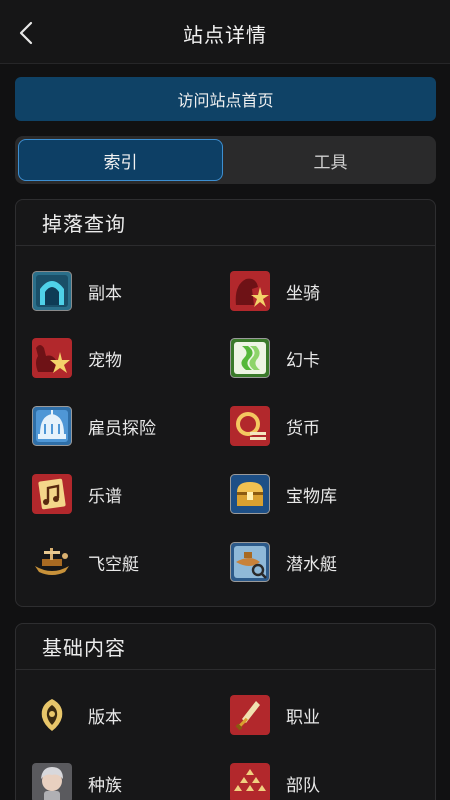 This screenshot has width=450, height=800. What do you see at coordinates (250, 562) in the screenshot?
I see `submarine-icon` at bounding box center [250, 562].